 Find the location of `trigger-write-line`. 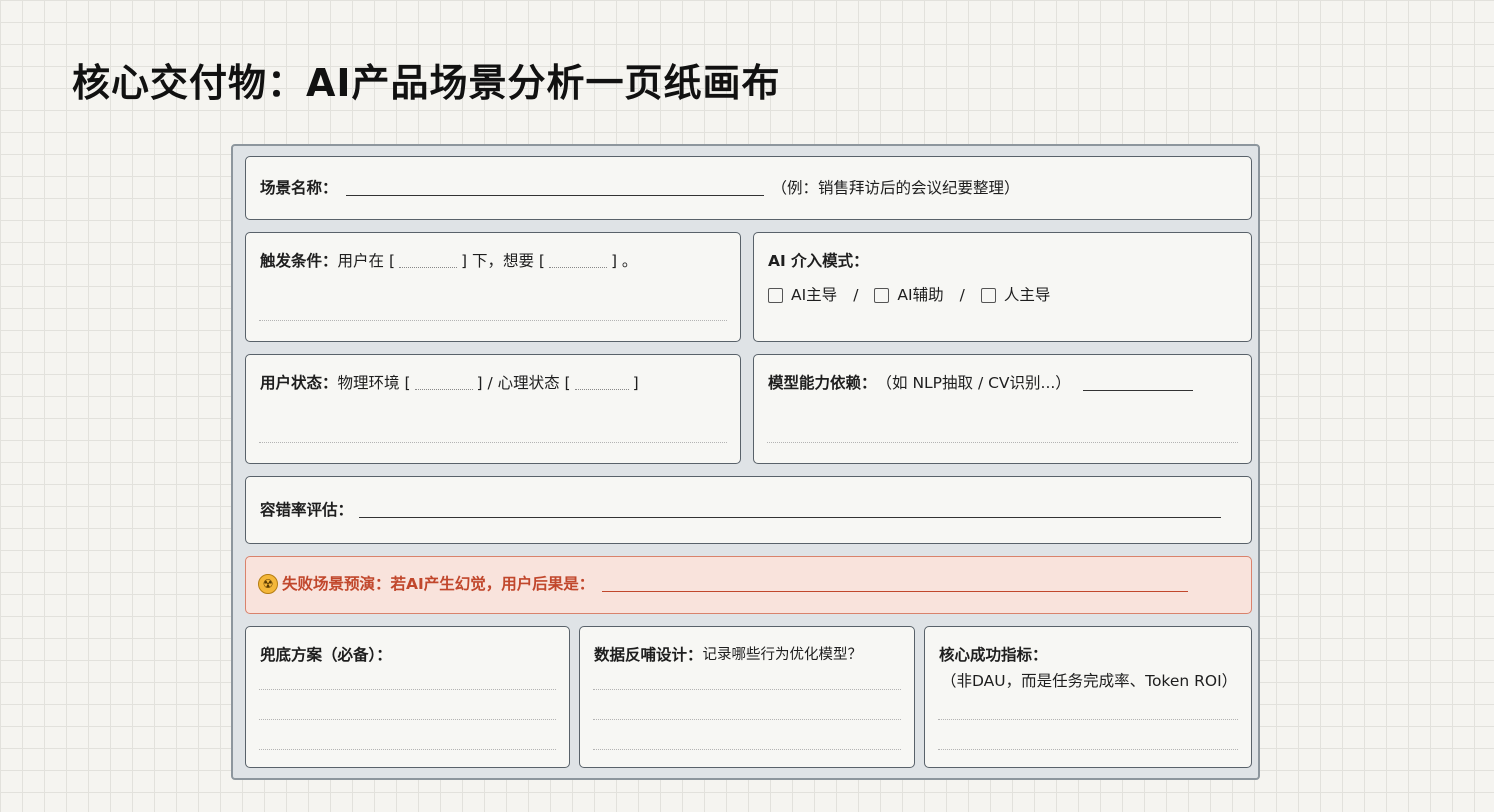

trigger-write-line is located at coordinates (493, 320).